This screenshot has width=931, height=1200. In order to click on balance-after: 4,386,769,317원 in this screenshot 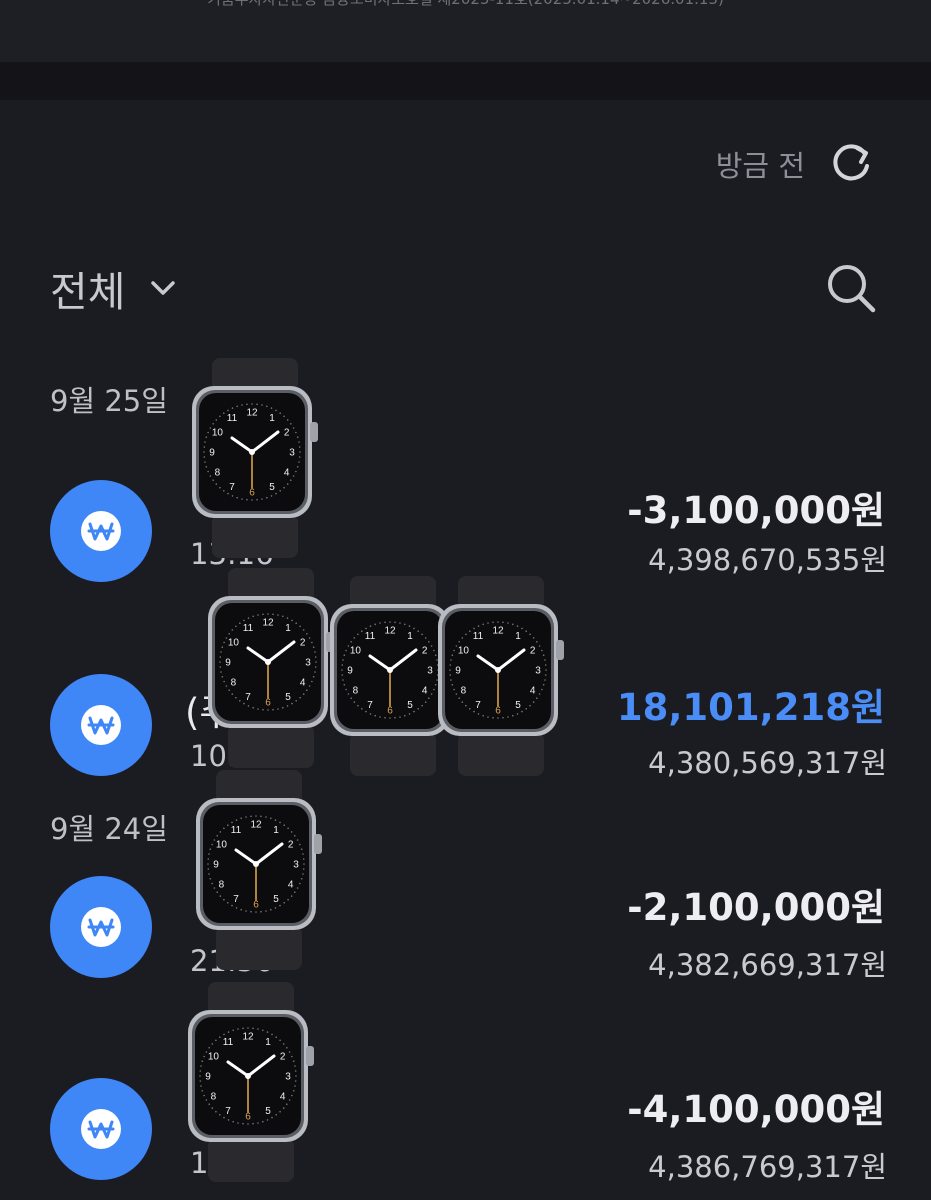, I will do `click(767, 1167)`.